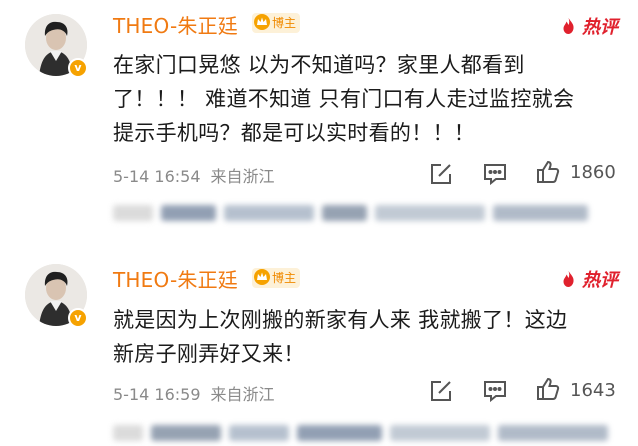 The image size is (638, 446). I want to click on username: THEO-朱正廷, so click(175, 278).